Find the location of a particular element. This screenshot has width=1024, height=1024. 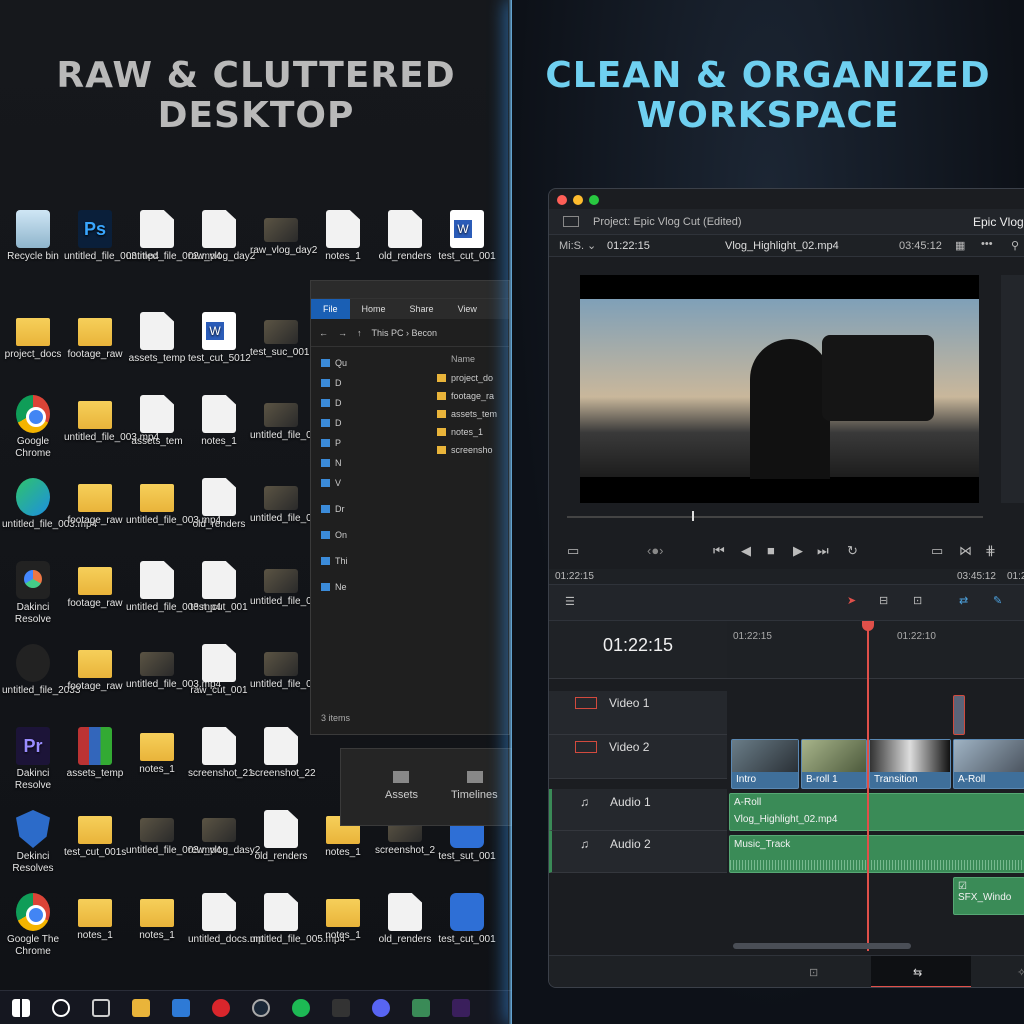

fusion-page-icon: ✧ is located at coordinates (1020, 972).